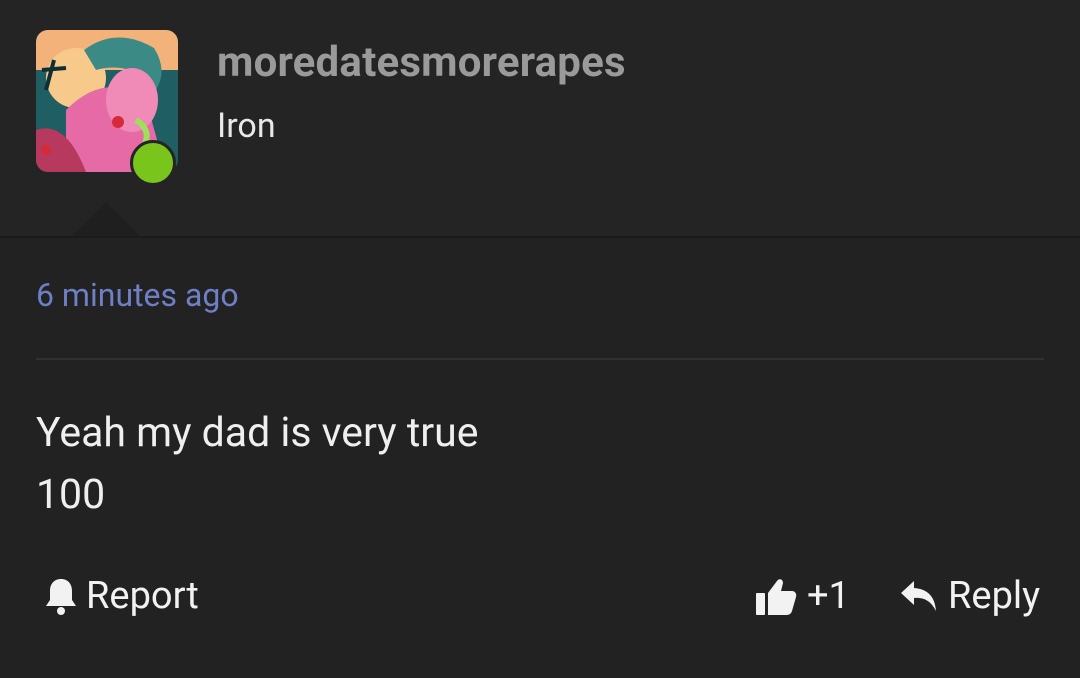 This screenshot has height=678, width=1080. I want to click on reply-button: Reply, so click(970, 596).